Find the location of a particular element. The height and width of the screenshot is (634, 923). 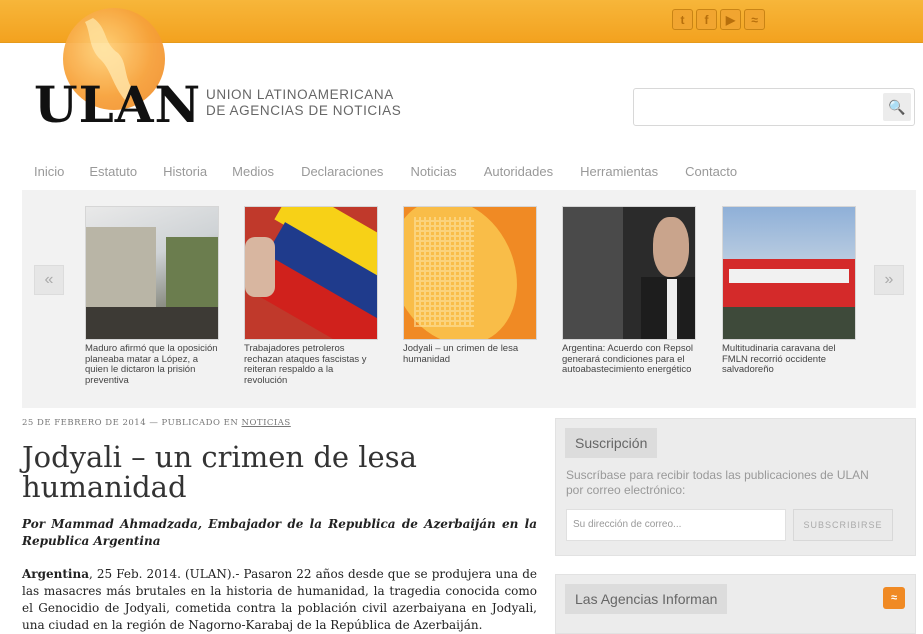

nav-item-declaraciones: Declaraciones is located at coordinates (342, 171).